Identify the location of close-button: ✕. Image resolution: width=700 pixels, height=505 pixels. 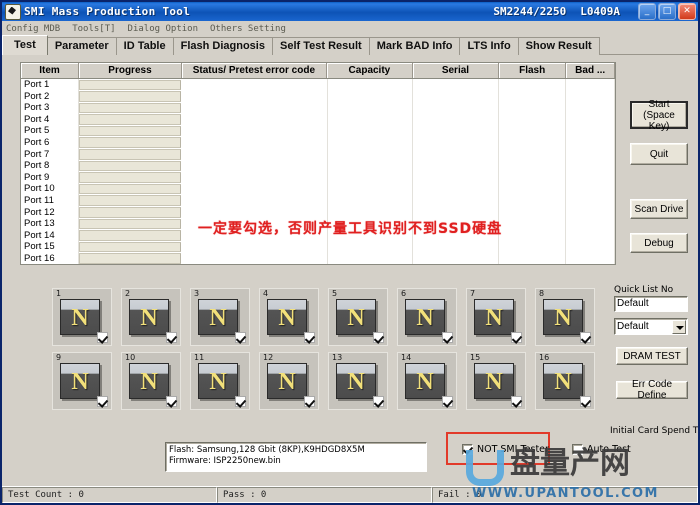
(687, 11).